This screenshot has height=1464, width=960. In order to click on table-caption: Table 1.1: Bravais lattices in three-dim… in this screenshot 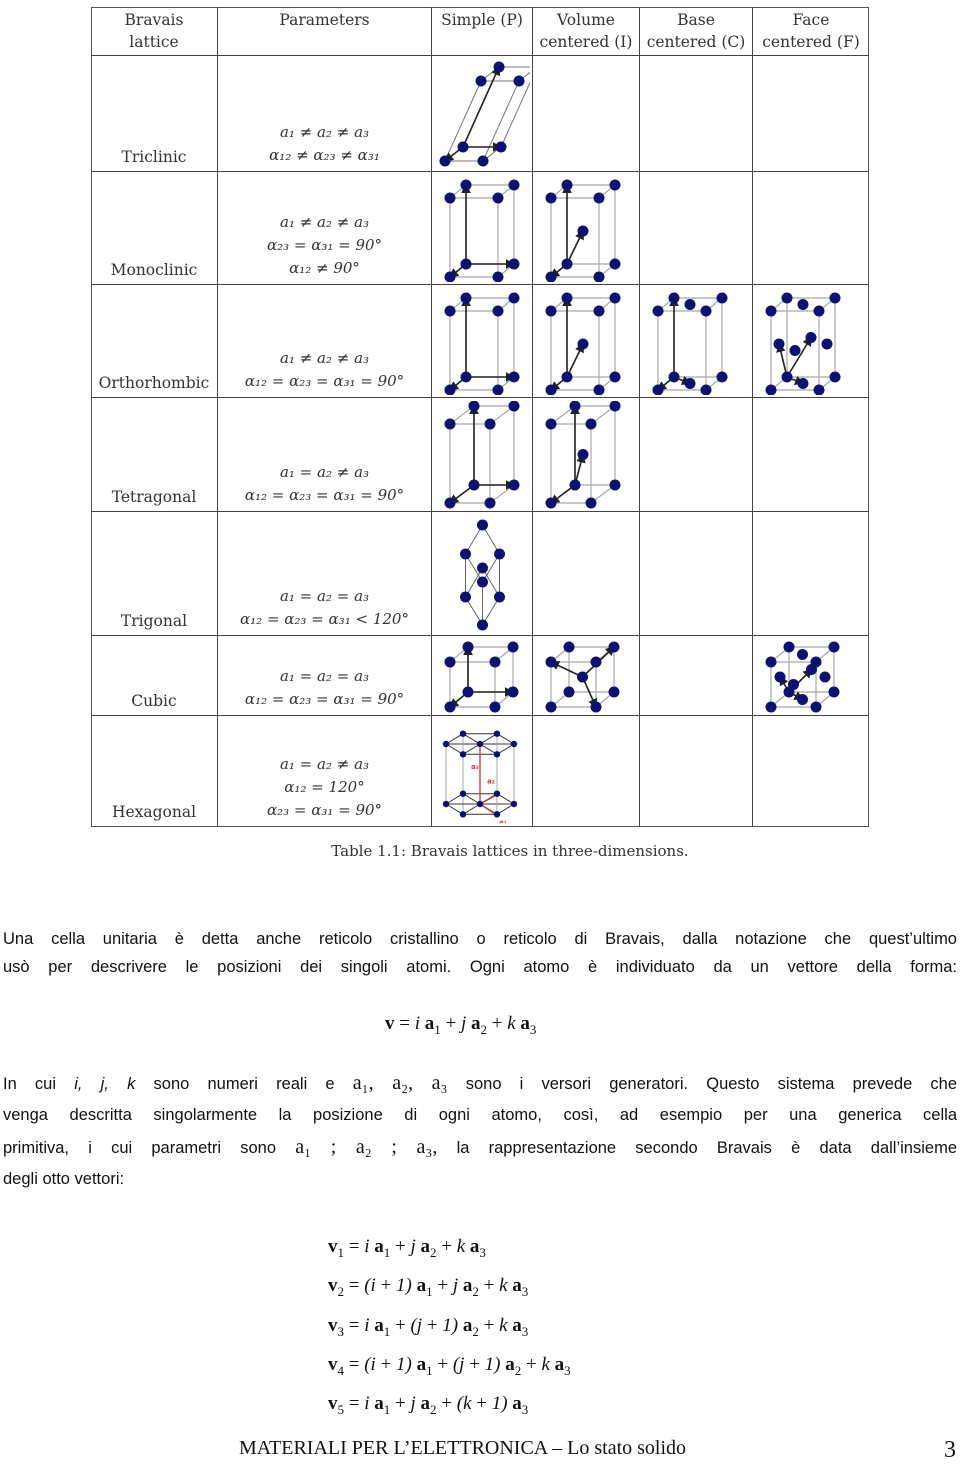, I will do `click(510, 851)`.